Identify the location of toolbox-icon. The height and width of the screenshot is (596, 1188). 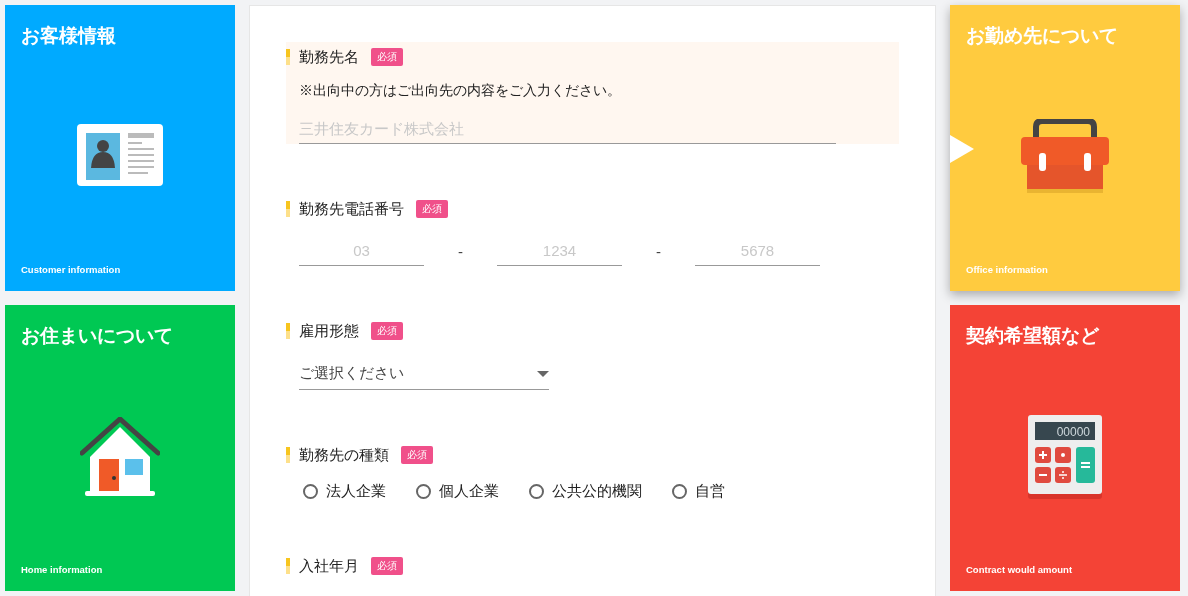
(1065, 156).